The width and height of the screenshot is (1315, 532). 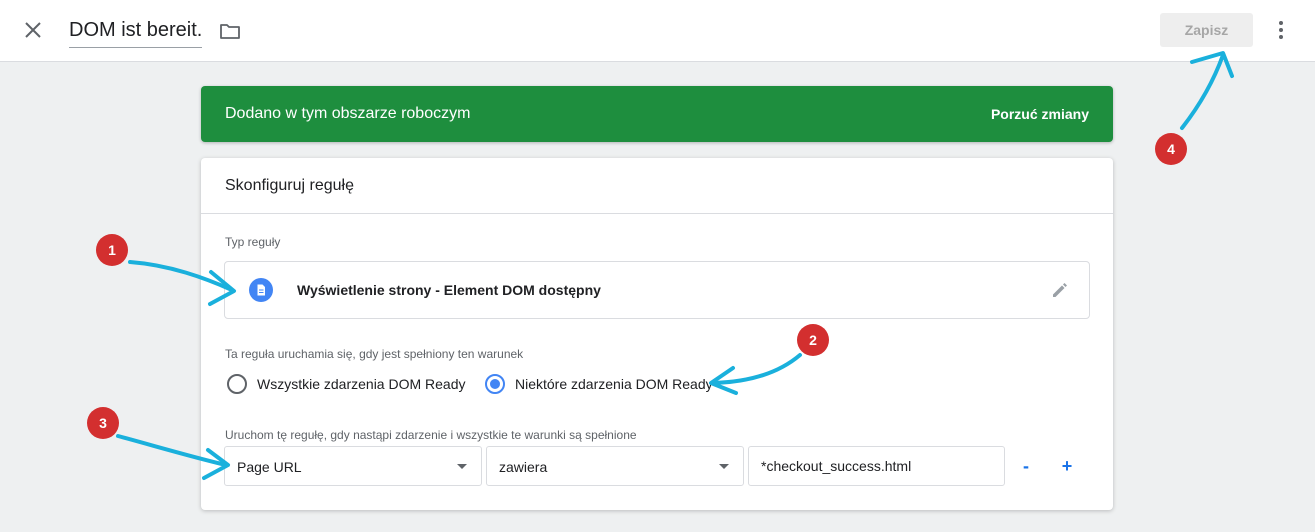 I want to click on folder-button, so click(x=230, y=31).